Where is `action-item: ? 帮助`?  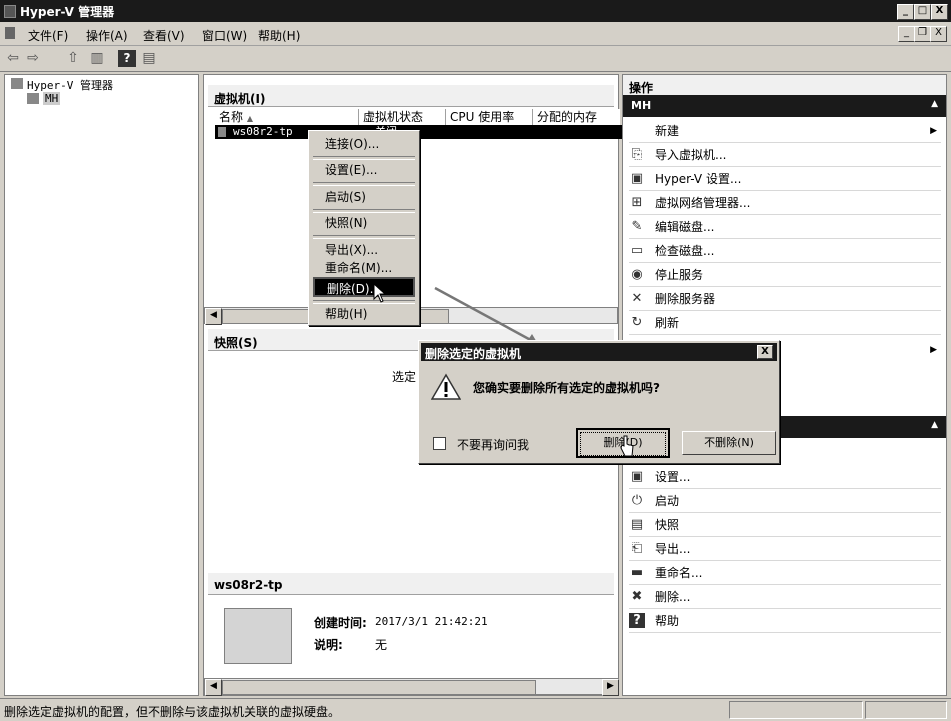
action-item: ? 帮助 is located at coordinates (785, 621).